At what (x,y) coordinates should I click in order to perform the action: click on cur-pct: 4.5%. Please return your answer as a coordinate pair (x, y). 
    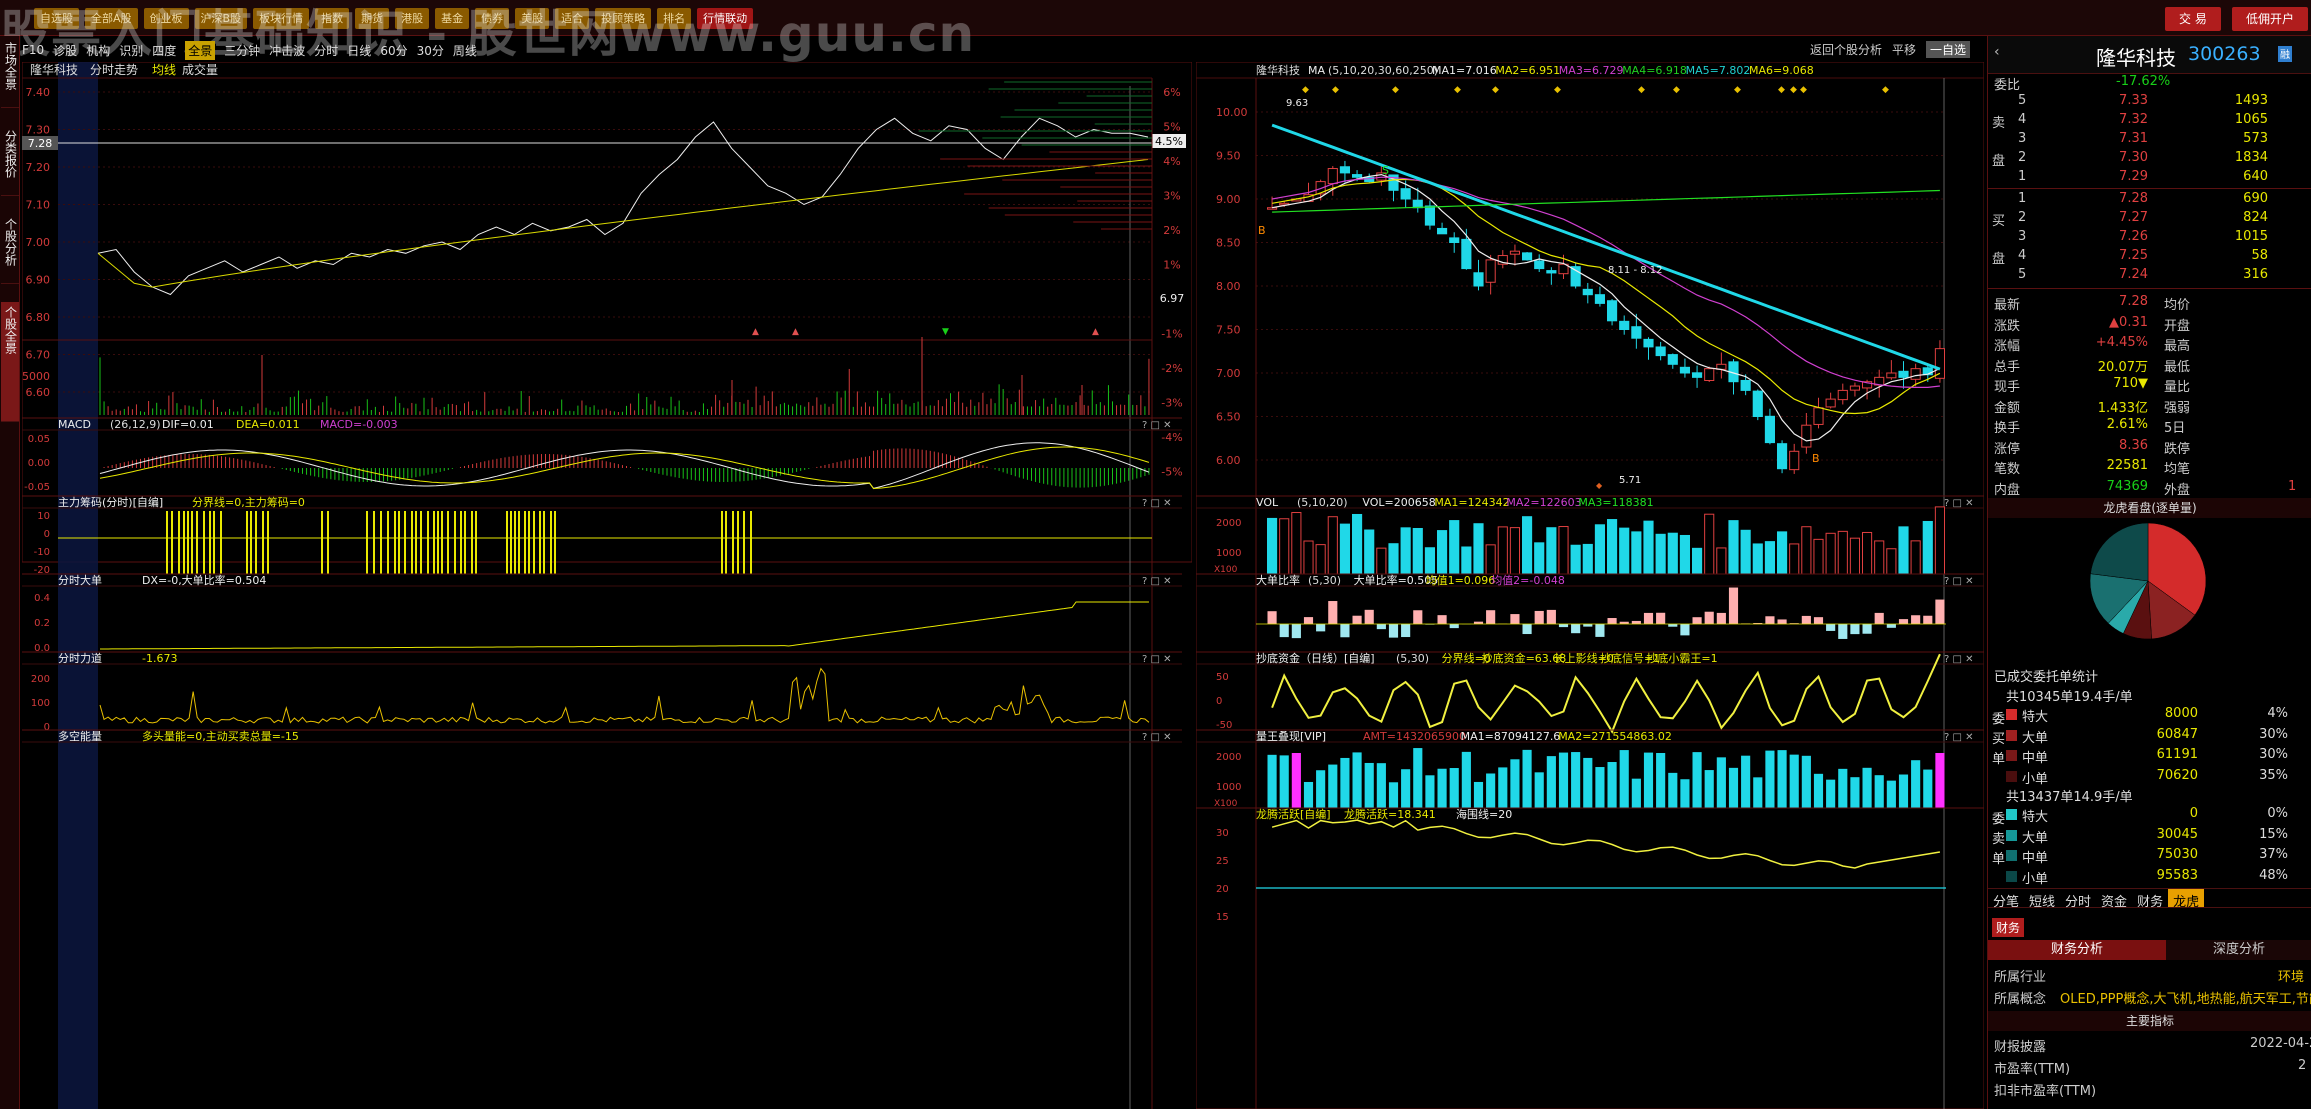
    Looking at the image, I should click on (1169, 141).